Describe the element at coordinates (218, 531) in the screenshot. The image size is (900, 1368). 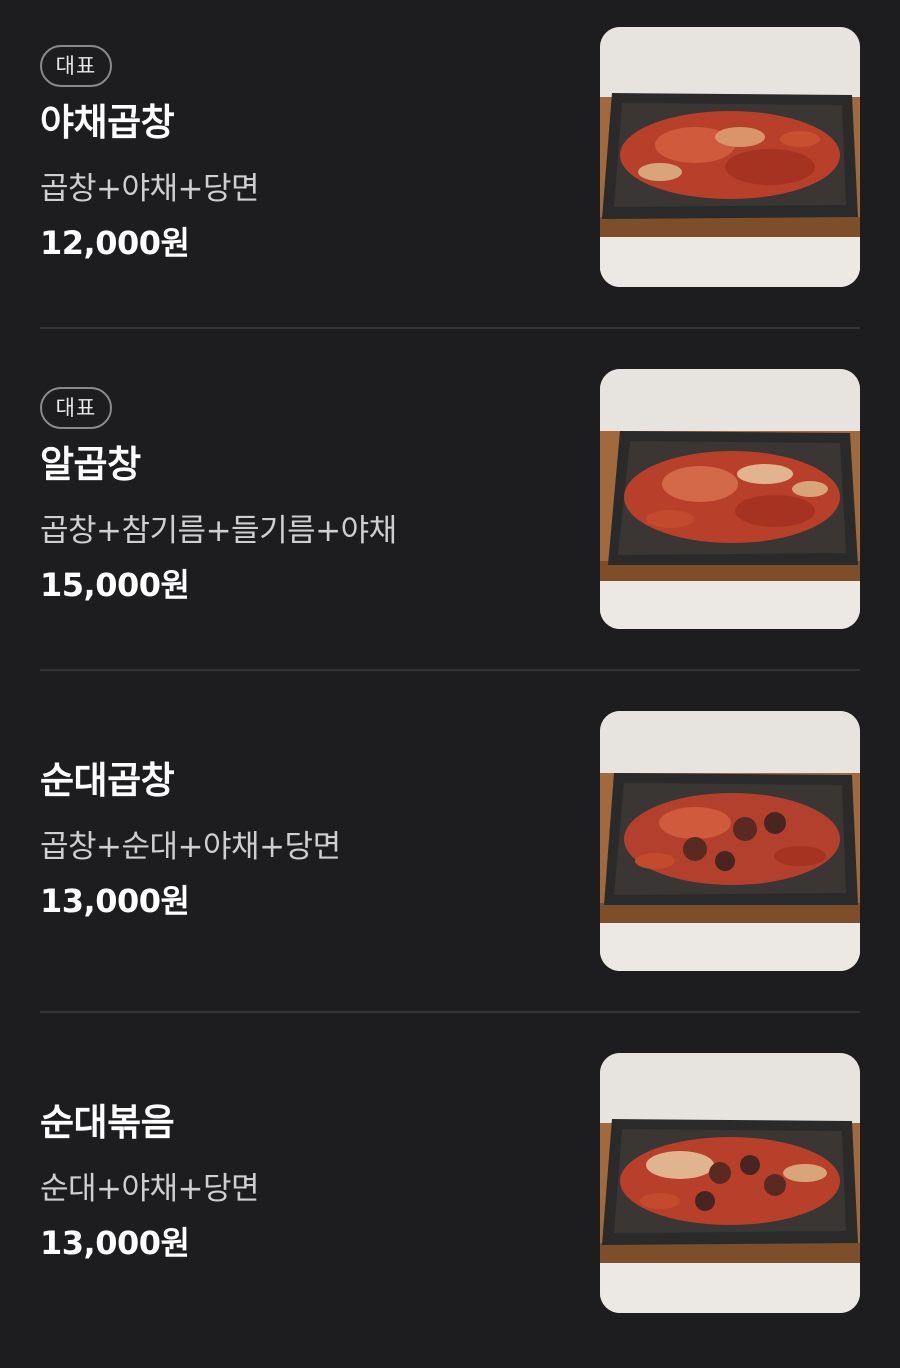
I see `menu-item-description: 곱창+참기름+들기름+야채` at that location.